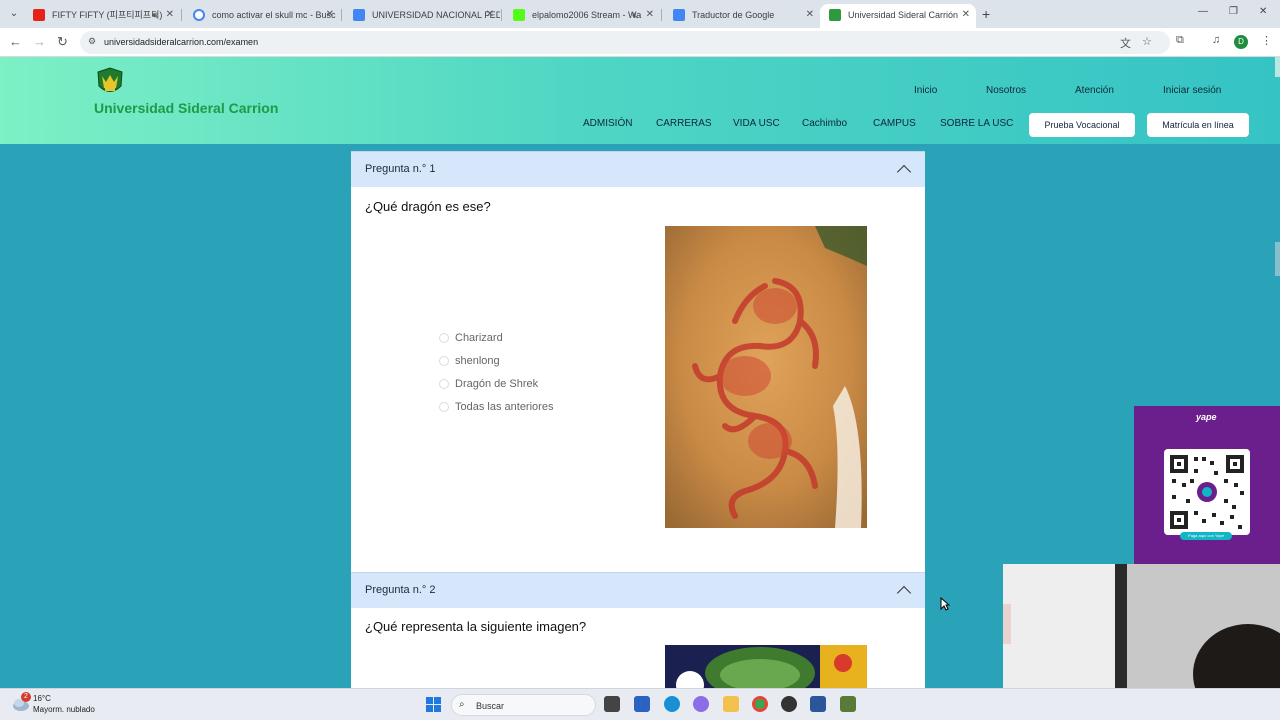  Describe the element at coordinates (1277, 67) in the screenshot. I see `page-scrollbar-top` at that location.